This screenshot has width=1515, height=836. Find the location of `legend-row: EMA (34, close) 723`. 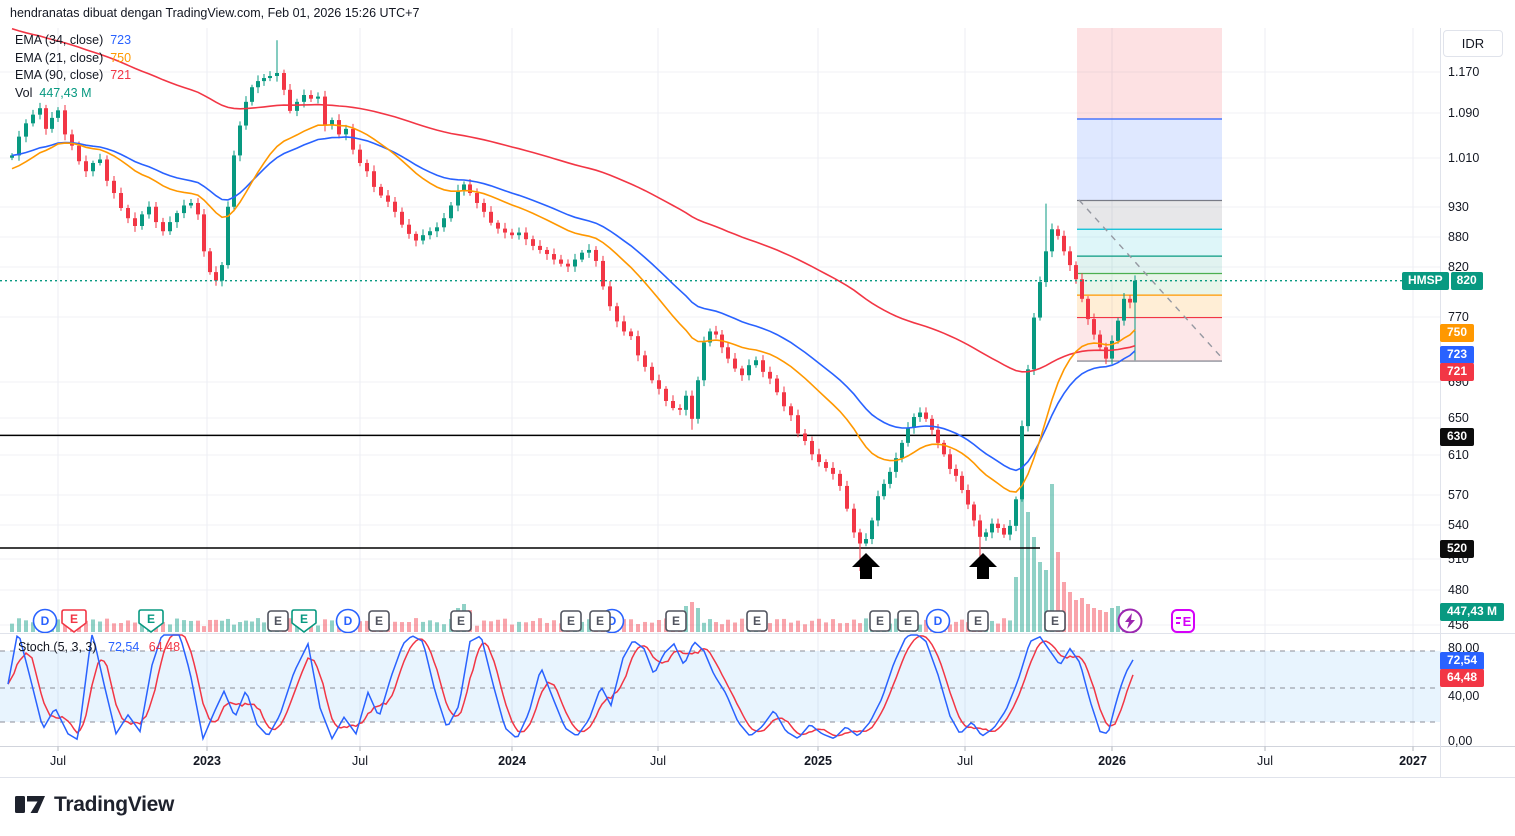

legend-row: EMA (34, close) 723 is located at coordinates (73, 40).